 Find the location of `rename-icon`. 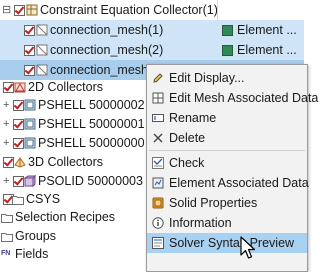

rename-icon is located at coordinates (158, 118).